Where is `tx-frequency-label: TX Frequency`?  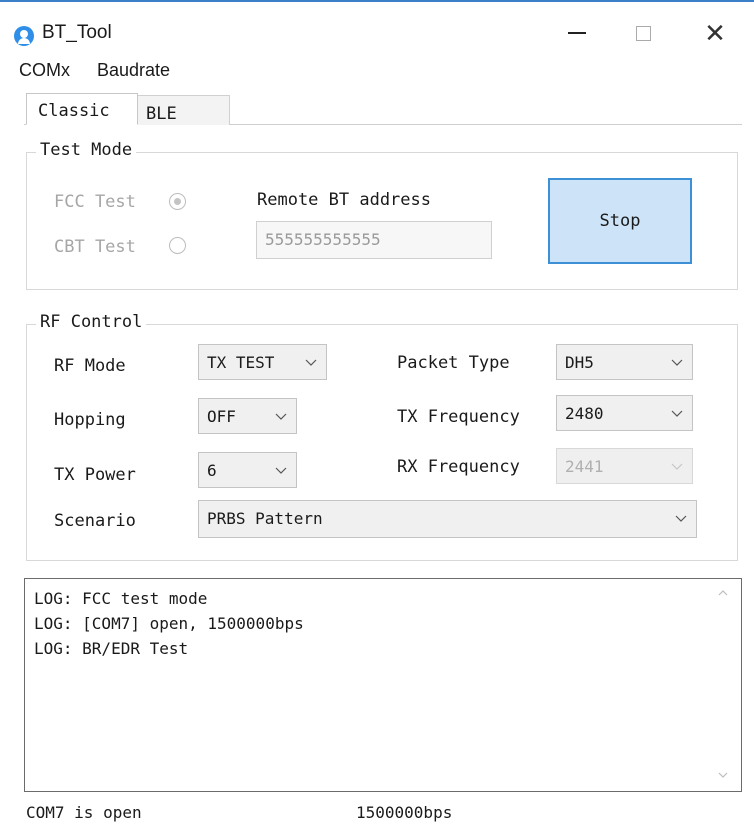 tx-frequency-label: TX Frequency is located at coordinates (458, 417).